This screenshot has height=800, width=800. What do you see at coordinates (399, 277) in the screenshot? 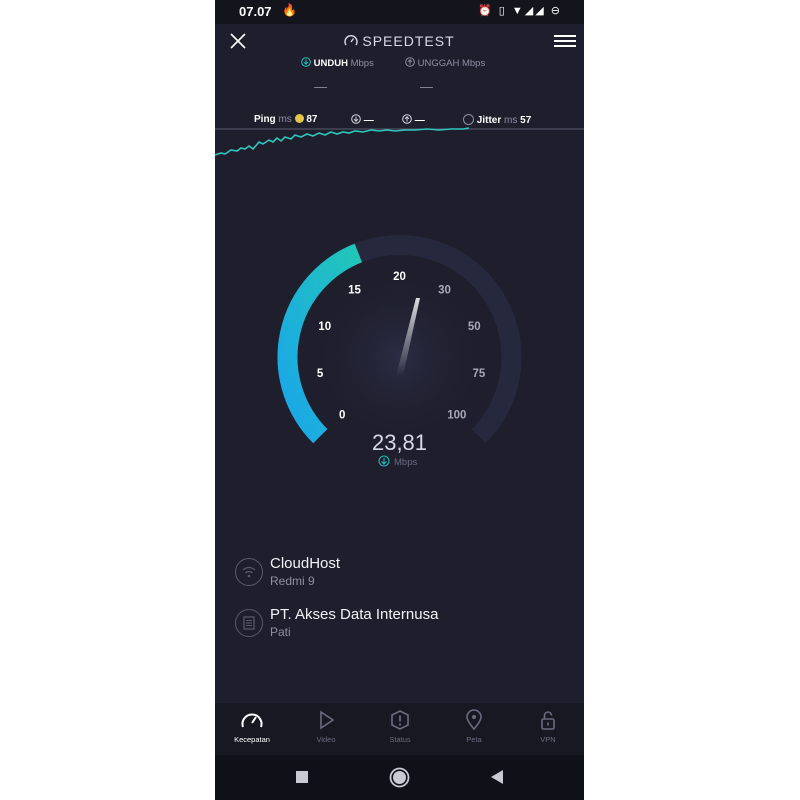
I see `gauge-tick-label: 20` at bounding box center [399, 277].